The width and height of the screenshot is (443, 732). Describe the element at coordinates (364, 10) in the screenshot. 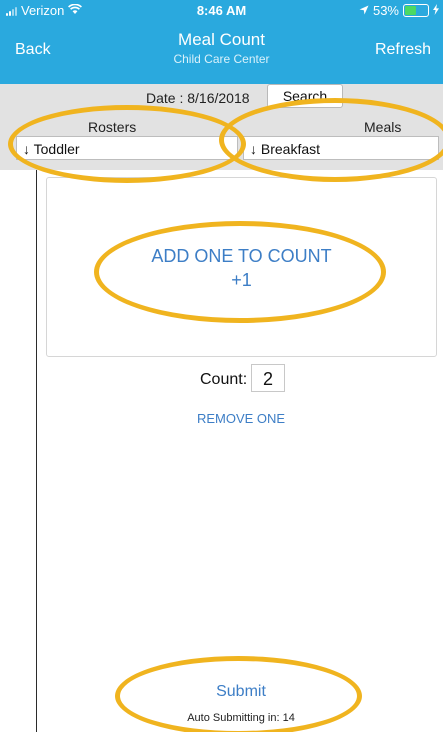

I see `location-arrow-icon` at that location.